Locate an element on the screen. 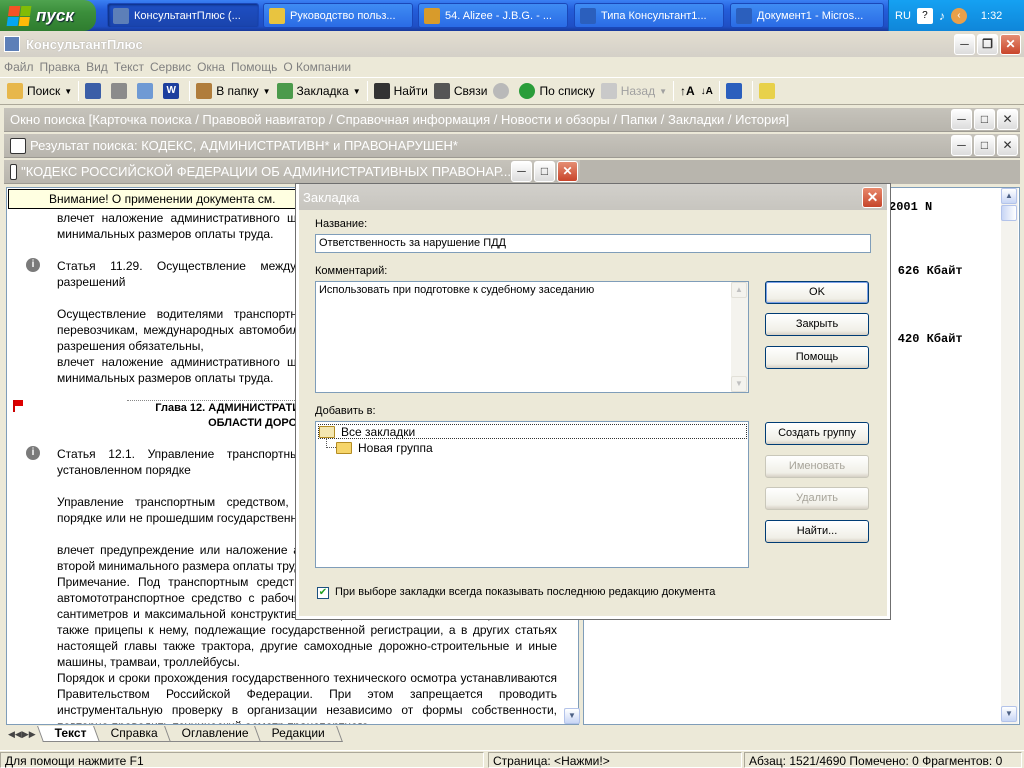 The image size is (1024, 768). links-button: Связи is located at coordinates (461, 91).